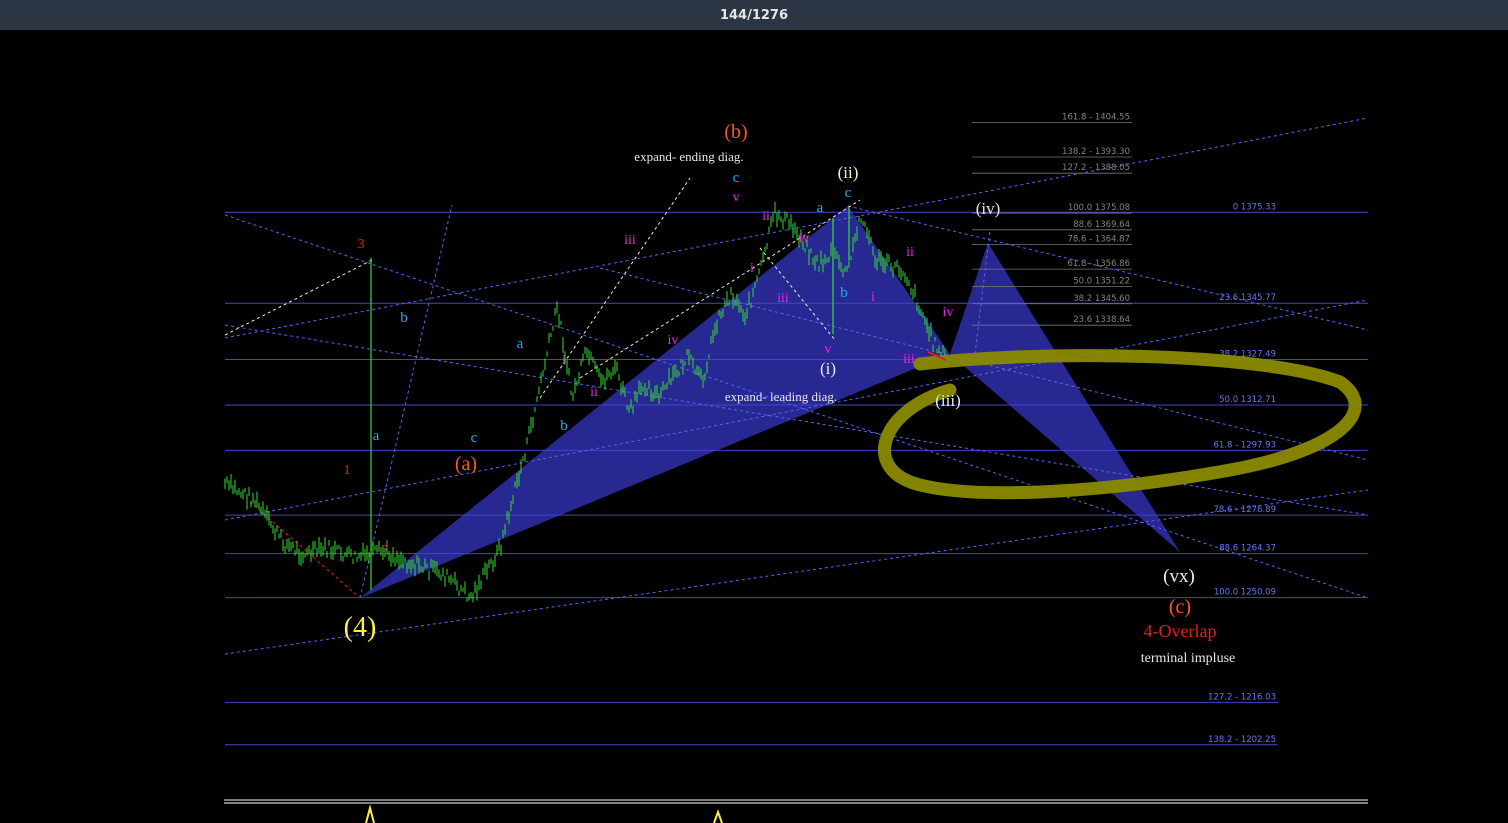 The width and height of the screenshot is (1508, 823). Describe the element at coordinates (1254, 207) in the screenshot. I see `fib-level-label: 0 1375.33` at that location.